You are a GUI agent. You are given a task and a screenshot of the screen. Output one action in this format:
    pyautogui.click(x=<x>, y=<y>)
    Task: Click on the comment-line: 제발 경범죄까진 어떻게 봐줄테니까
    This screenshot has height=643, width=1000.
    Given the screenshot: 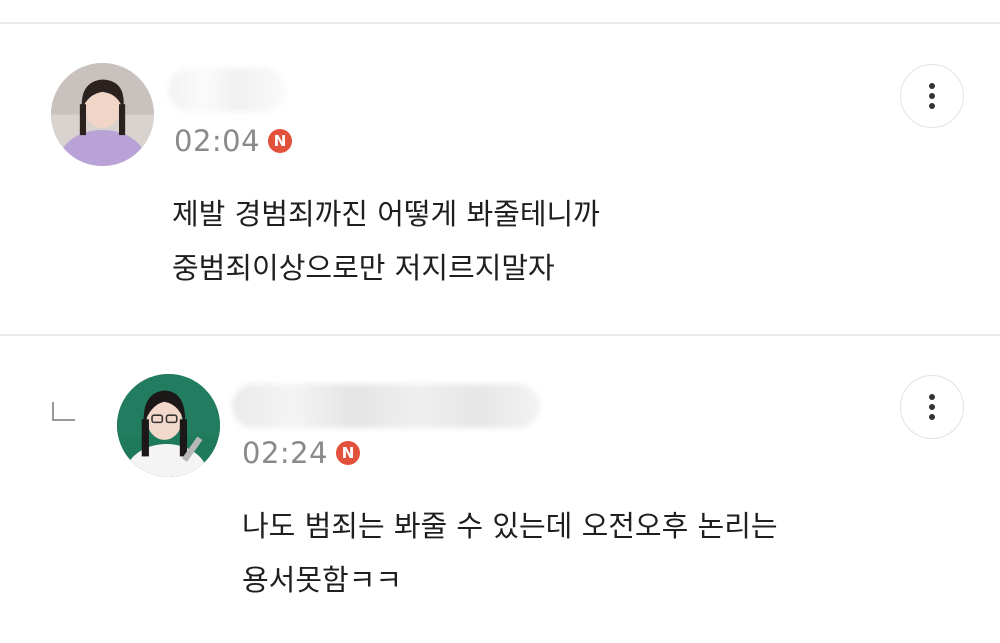 What is the action you would take?
    pyautogui.click(x=386, y=214)
    